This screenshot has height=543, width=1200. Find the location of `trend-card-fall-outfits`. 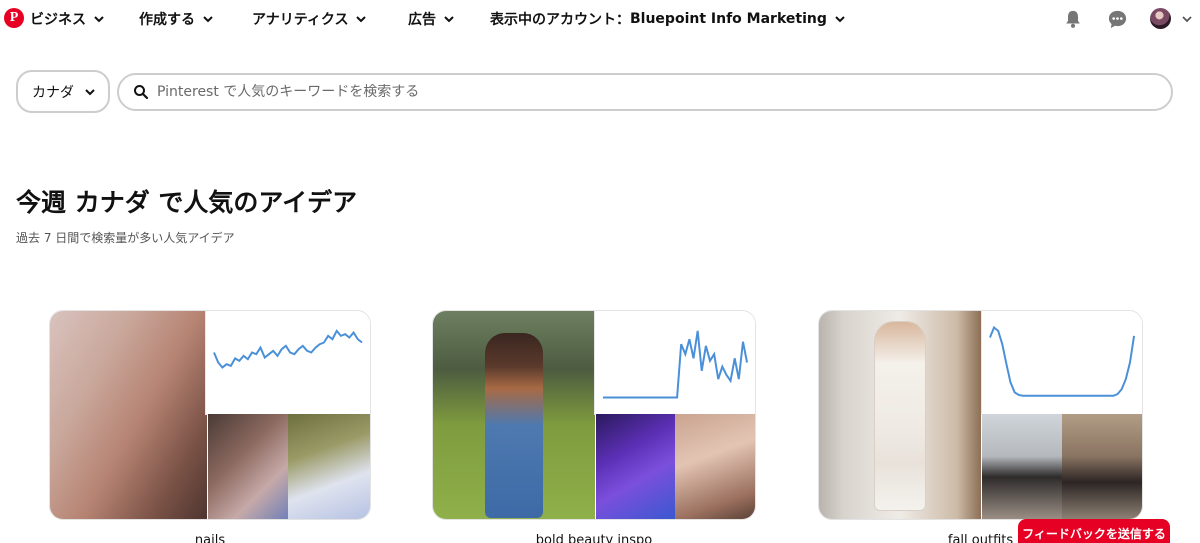

trend-card-fall-outfits is located at coordinates (980, 415).